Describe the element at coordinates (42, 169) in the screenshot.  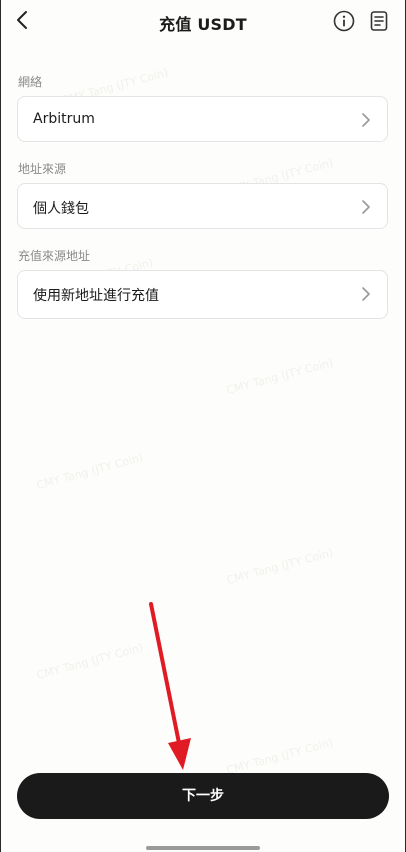
I see `address-source-label: 地址來源` at that location.